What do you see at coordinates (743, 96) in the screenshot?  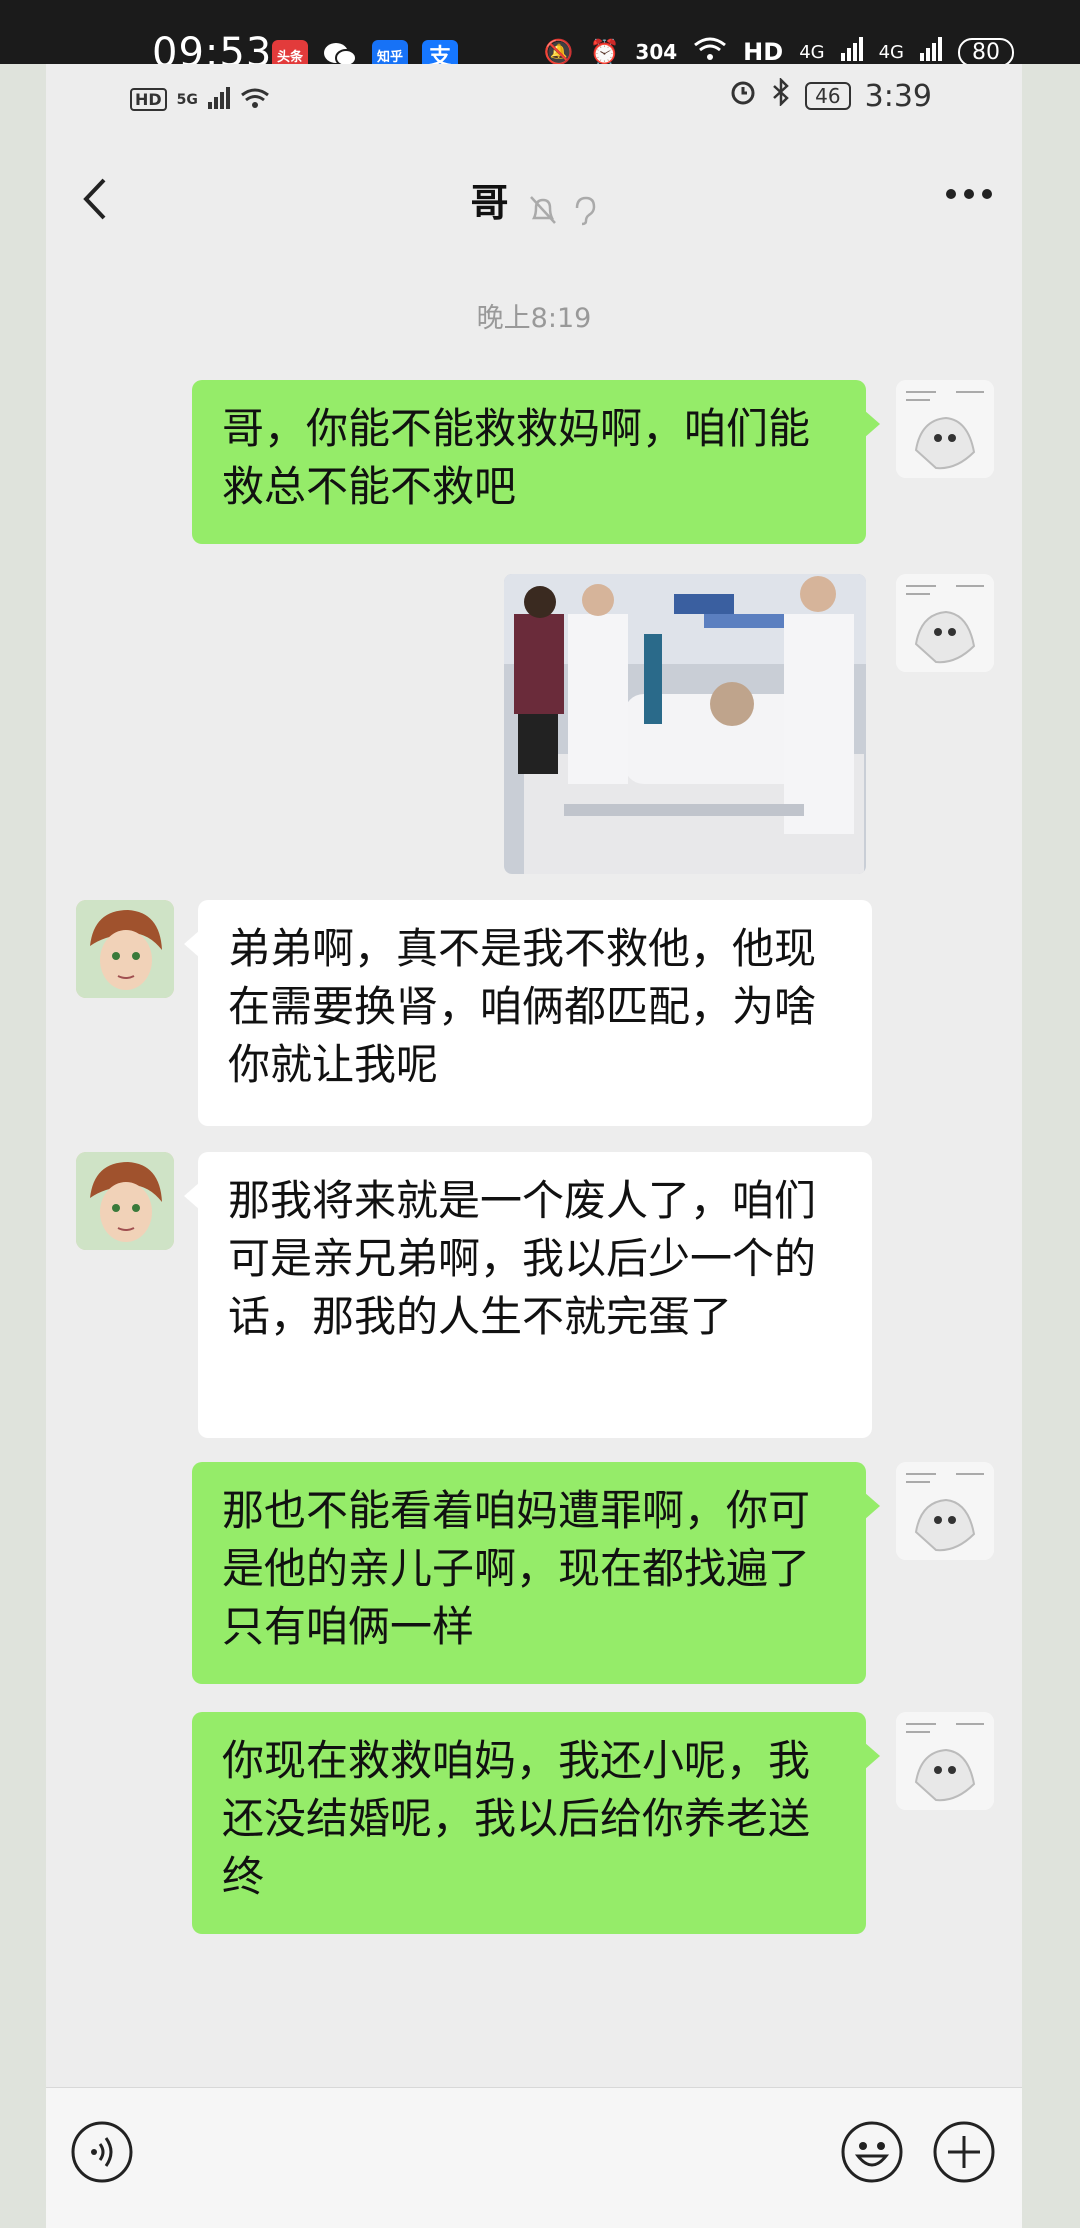 I see `alarm-icon` at bounding box center [743, 96].